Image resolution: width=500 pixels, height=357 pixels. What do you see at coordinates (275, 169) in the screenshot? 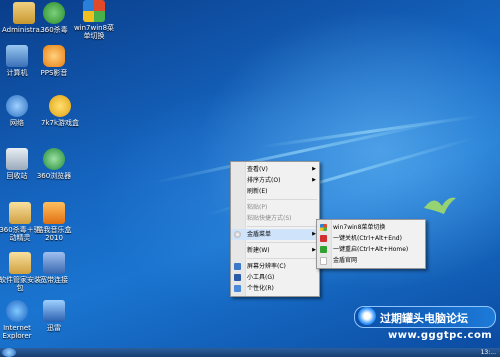
I see `menu-item-view: 查看(V) ▶` at bounding box center [275, 169].